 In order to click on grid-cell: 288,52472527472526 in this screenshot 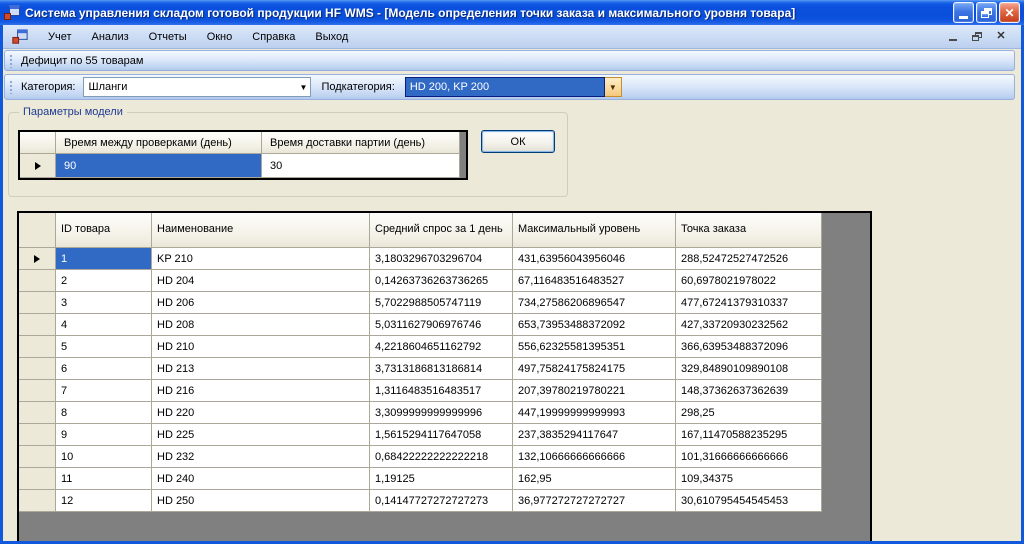, I will do `click(749, 259)`.